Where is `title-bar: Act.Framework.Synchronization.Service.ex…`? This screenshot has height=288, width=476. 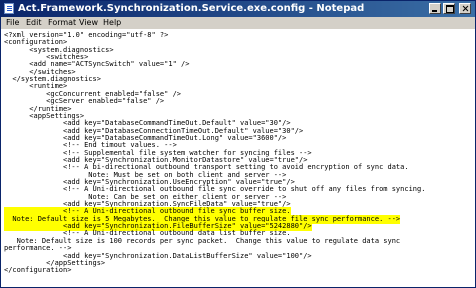 title-bar: Act.Framework.Synchronization.Service.ex… is located at coordinates (238, 9).